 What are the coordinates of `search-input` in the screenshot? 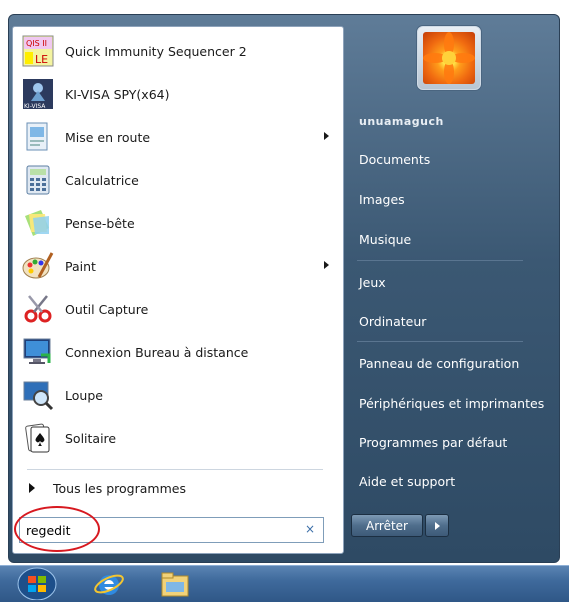 It's located at (156, 530).